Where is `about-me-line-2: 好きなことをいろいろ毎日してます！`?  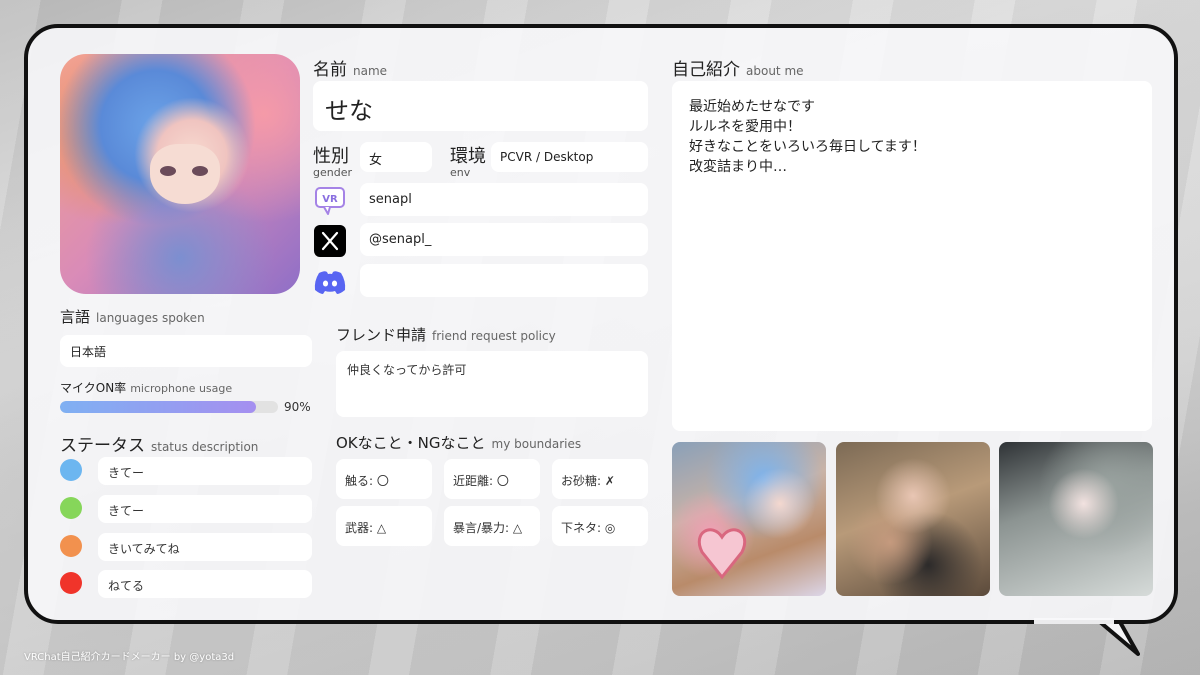 about-me-line-2: 好きなことをいろいろ毎日してます！ is located at coordinates (807, 147).